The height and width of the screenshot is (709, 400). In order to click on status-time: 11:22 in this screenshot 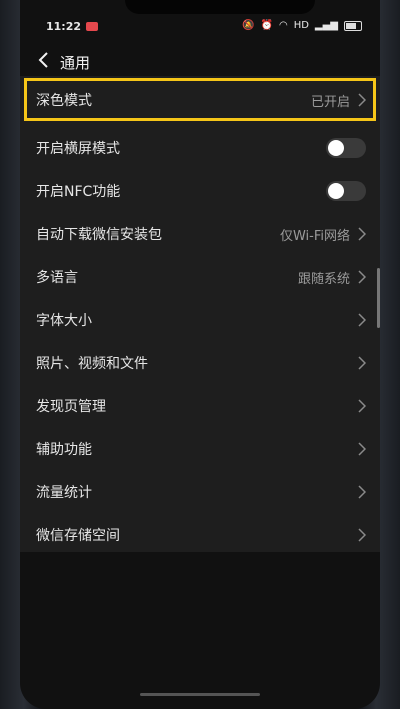, I will do `click(64, 26)`.